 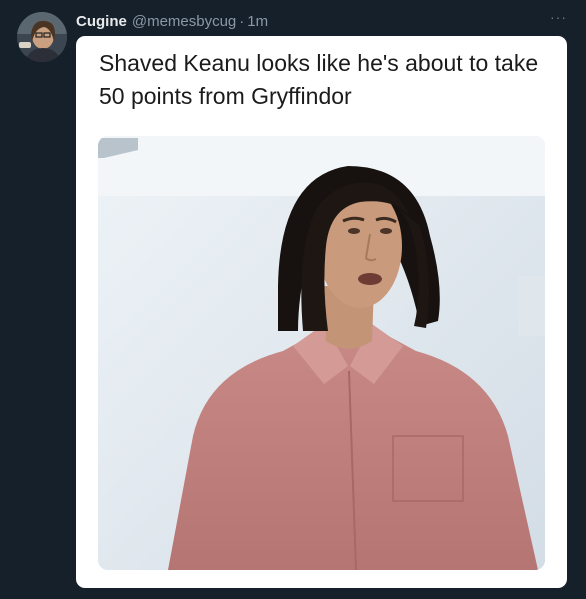 What do you see at coordinates (101, 21) in the screenshot?
I see `author-display-name: Cugine` at bounding box center [101, 21].